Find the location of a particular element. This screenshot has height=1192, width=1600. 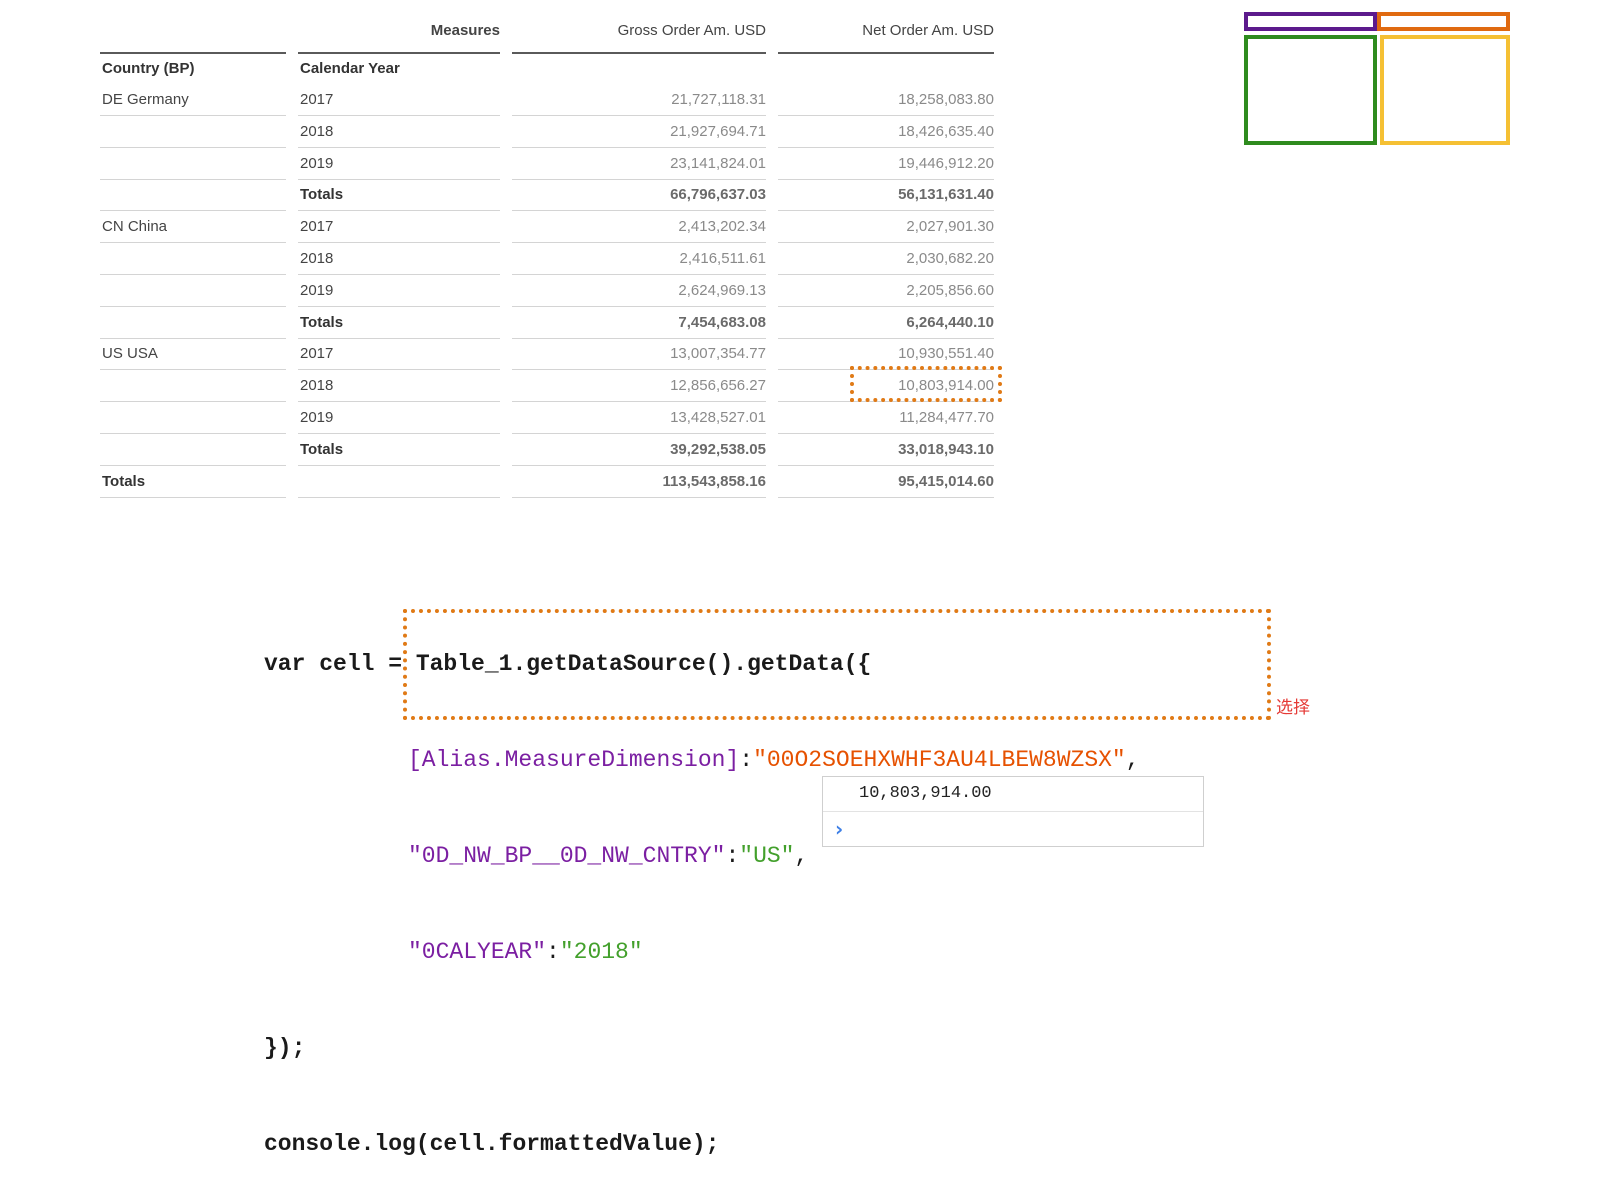

year-cell-text is located at coordinates (299, 481).